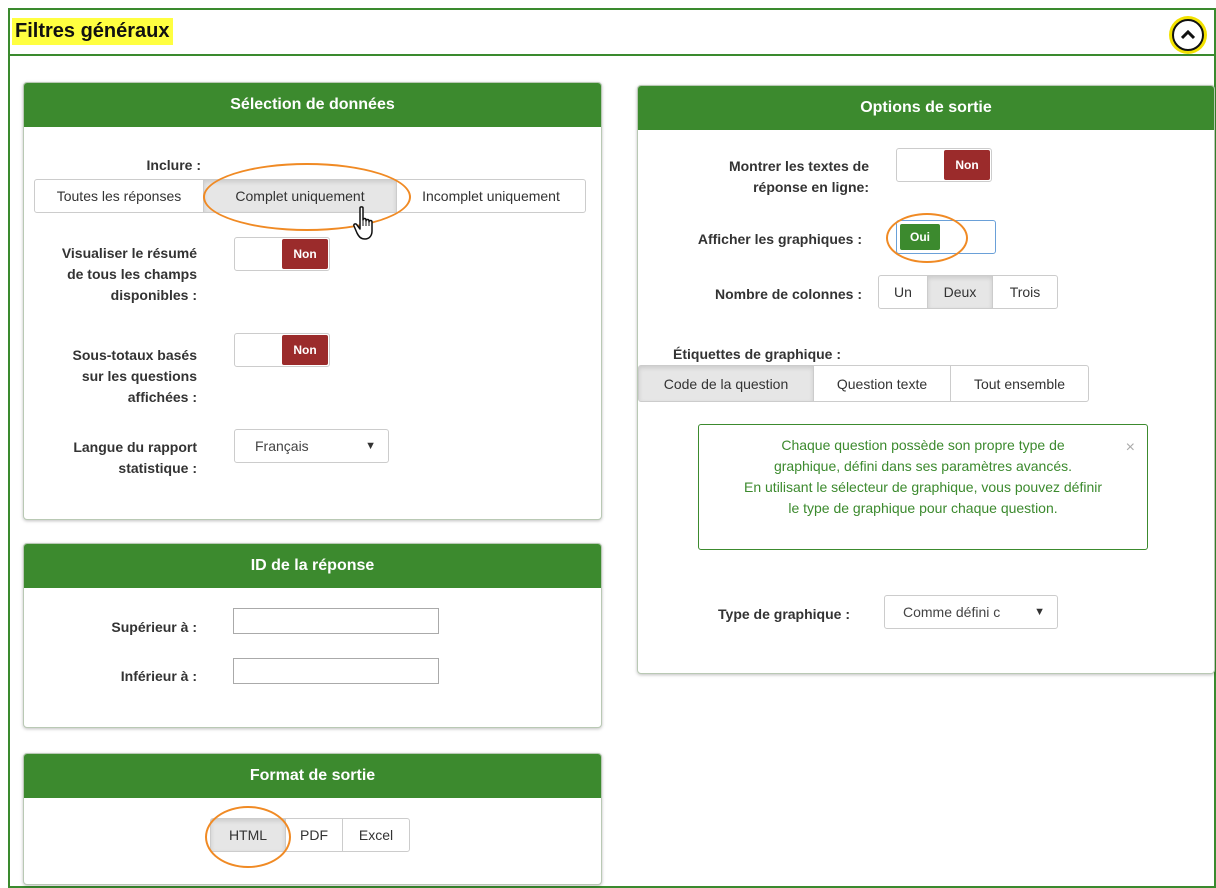 The image size is (1216, 888). I want to click on panel-title: Options de sortie, so click(926, 108).